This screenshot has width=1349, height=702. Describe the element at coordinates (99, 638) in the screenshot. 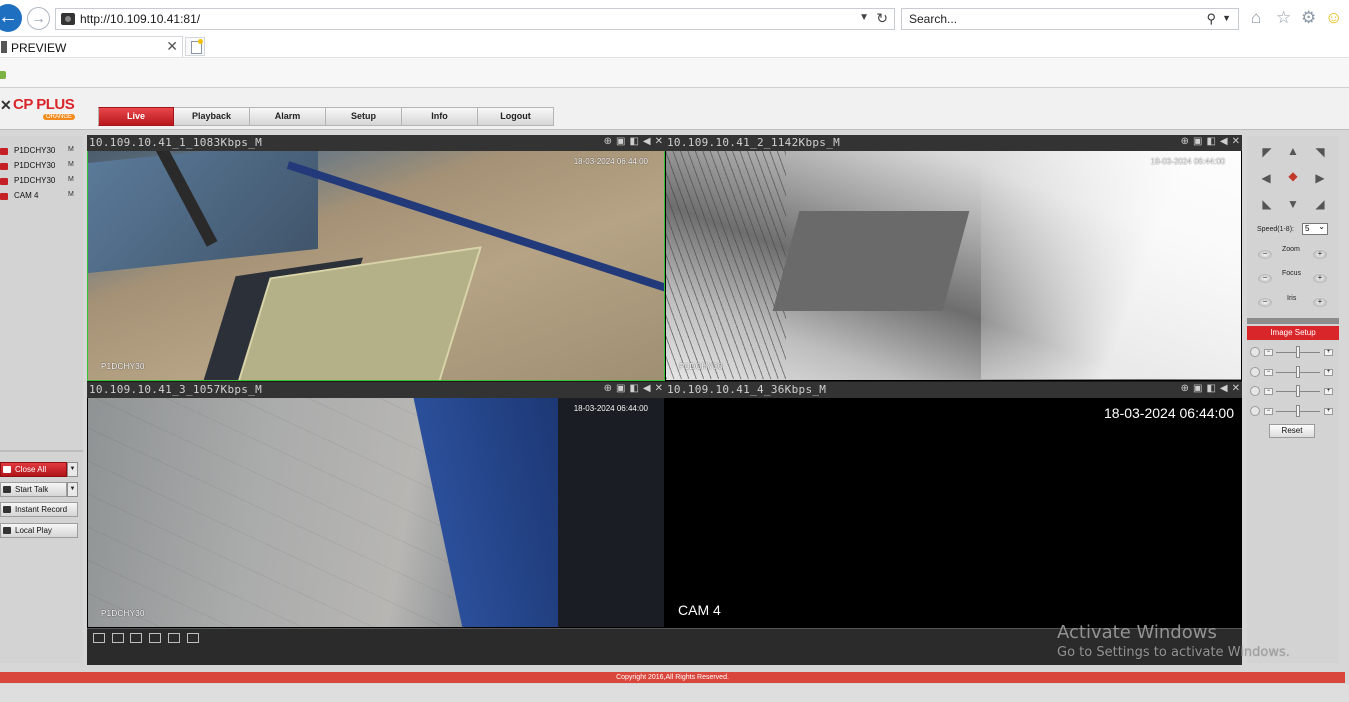

I see `layout-16-icon` at that location.